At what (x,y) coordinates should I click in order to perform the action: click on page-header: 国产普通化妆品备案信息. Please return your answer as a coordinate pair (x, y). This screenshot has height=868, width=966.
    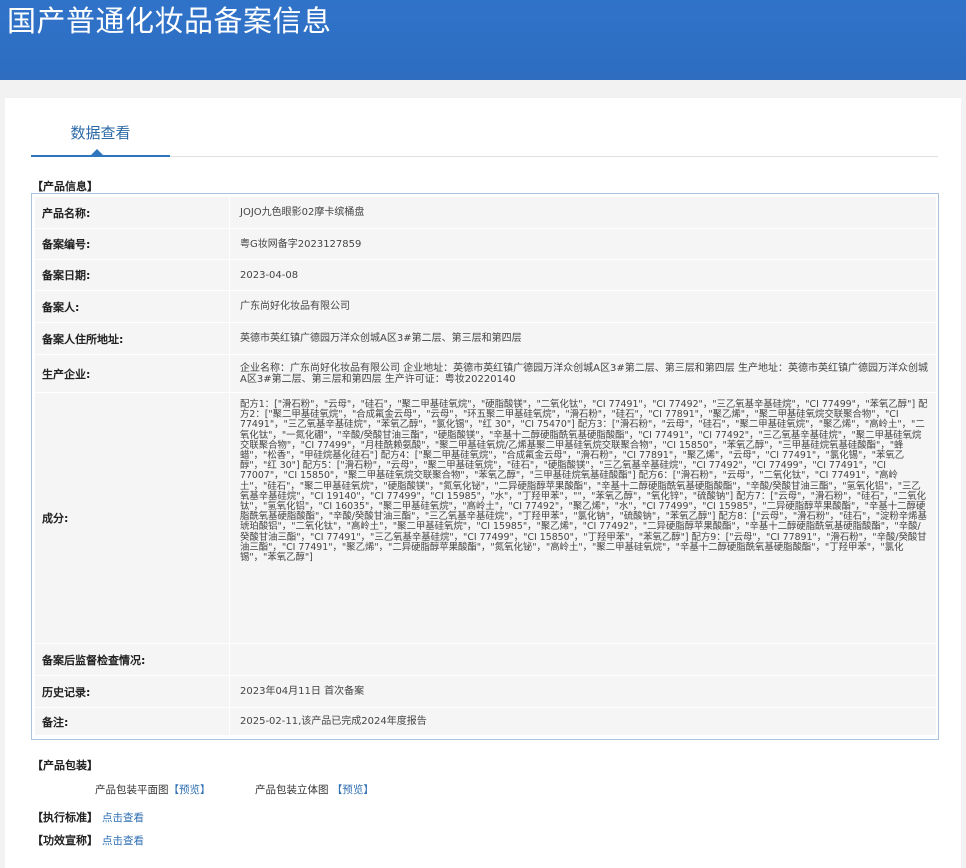
    Looking at the image, I should click on (483, 40).